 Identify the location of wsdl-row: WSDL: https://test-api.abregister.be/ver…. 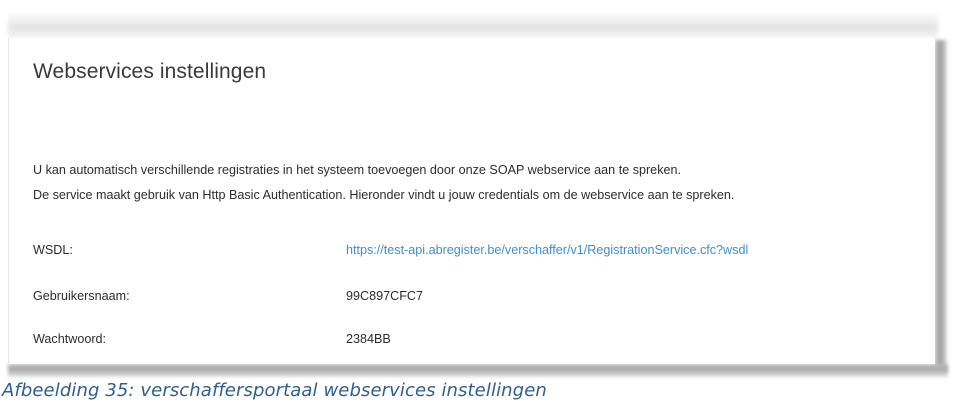
(473, 253).